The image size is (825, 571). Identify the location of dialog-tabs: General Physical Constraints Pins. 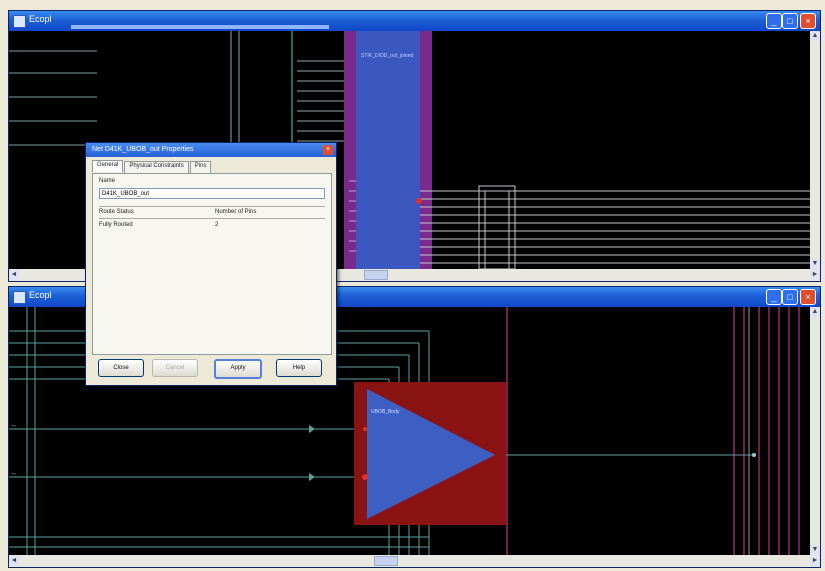
(152, 166).